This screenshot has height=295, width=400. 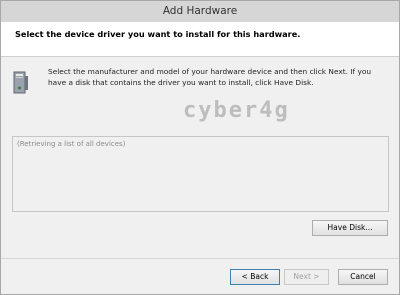 I want to click on watermark-text: cyber4g, so click(x=236, y=110).